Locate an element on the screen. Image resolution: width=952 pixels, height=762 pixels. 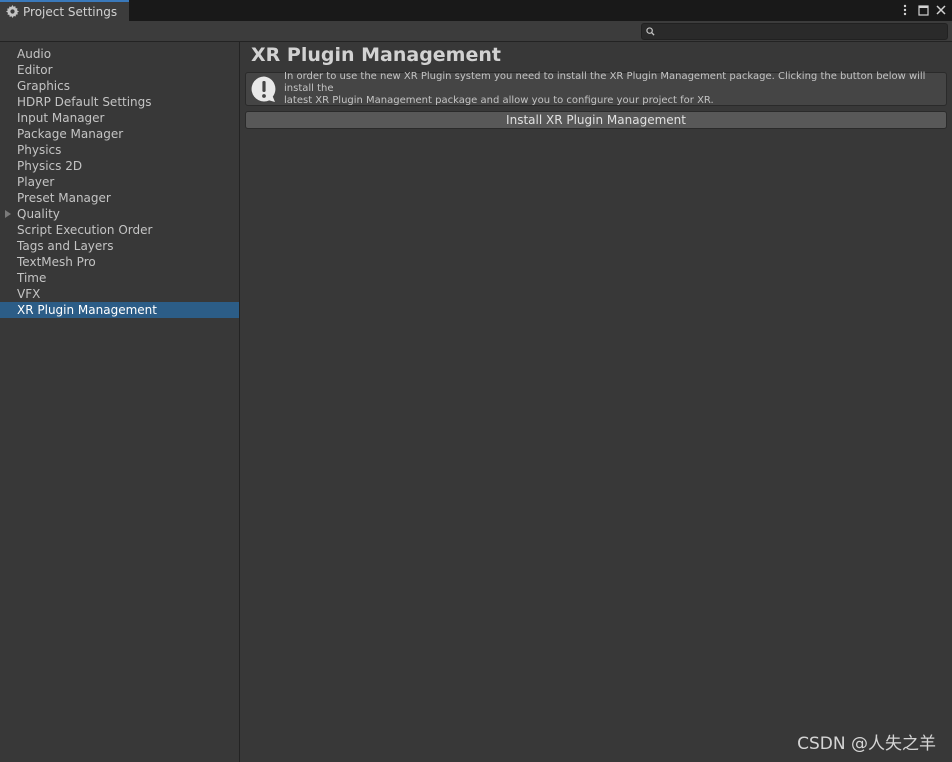
sidebar-item-label: Audio is located at coordinates (34, 54).